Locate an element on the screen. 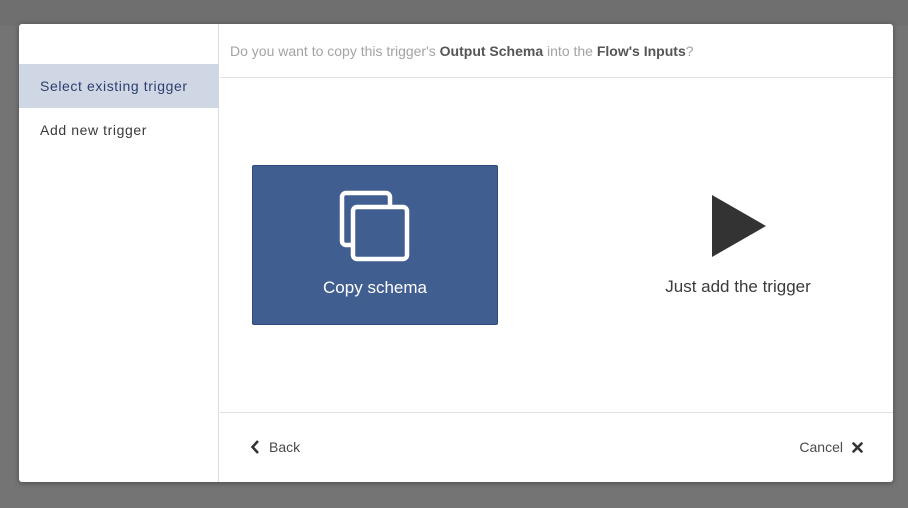 This screenshot has width=908, height=508. cancel-button: Cancel is located at coordinates (831, 447).